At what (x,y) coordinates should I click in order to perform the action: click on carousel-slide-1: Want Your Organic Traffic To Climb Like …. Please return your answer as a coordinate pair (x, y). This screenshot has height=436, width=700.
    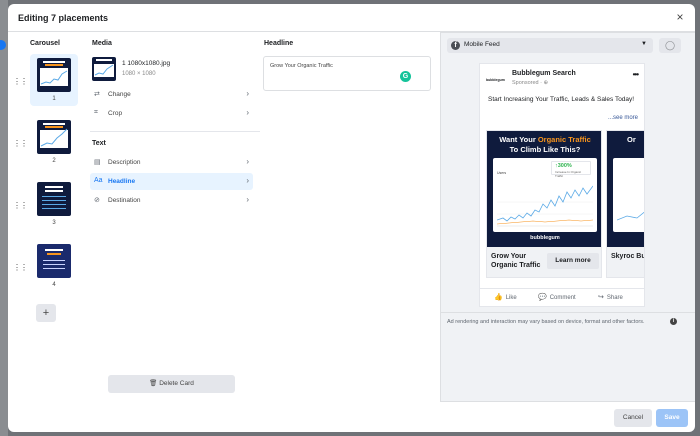
    Looking at the image, I should click on (544, 204).